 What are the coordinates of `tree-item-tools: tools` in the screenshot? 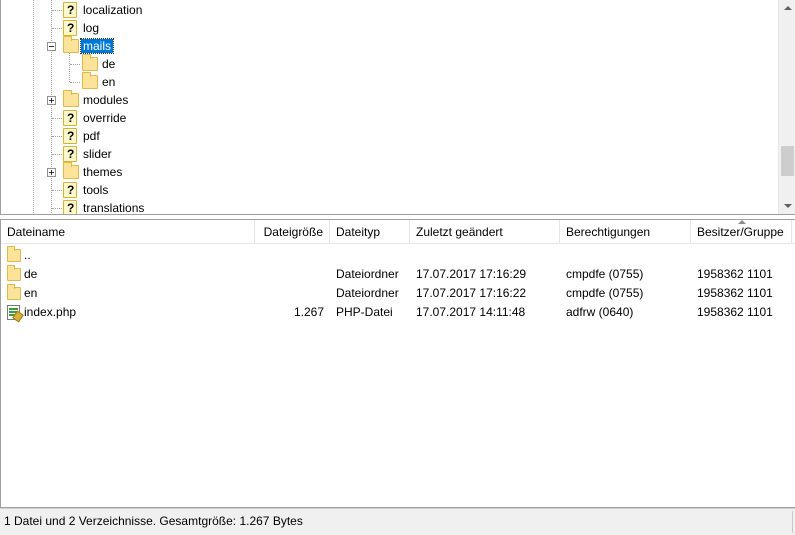 It's located at (389, 190).